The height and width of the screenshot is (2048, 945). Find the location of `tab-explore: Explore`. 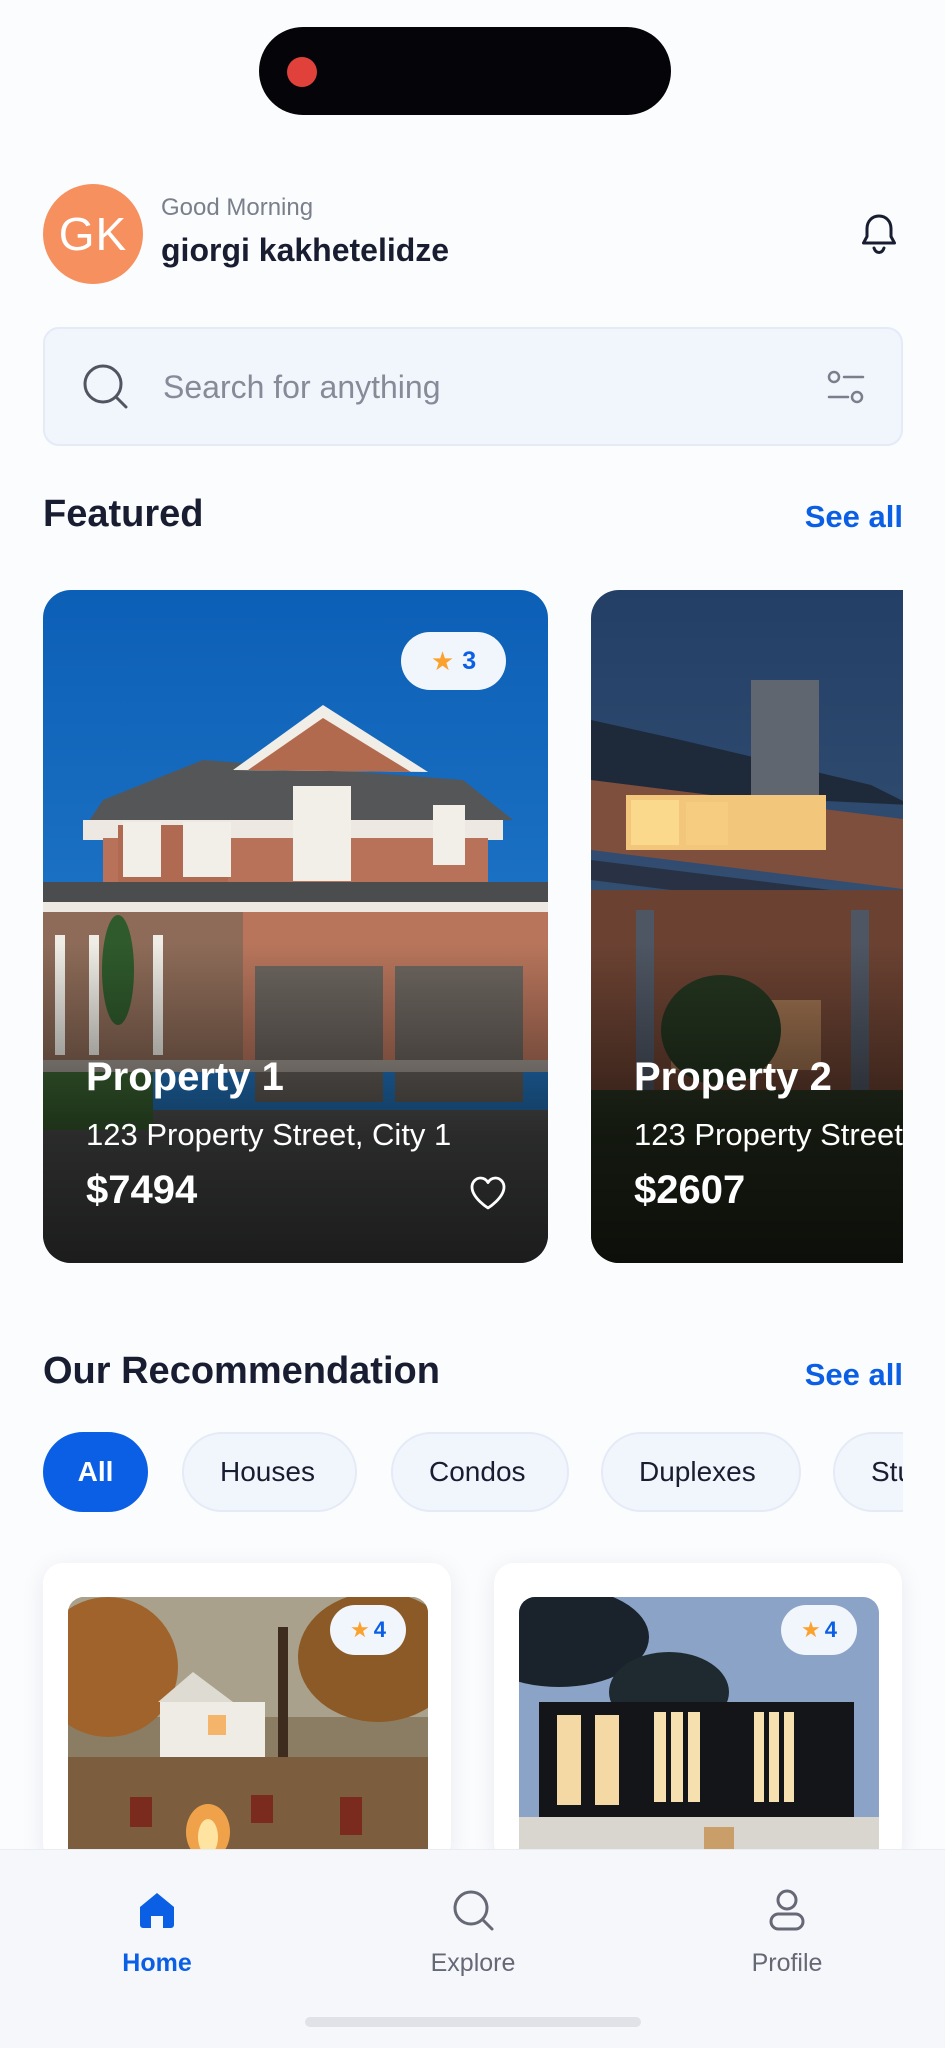

tab-explore: Explore is located at coordinates (473, 1938).